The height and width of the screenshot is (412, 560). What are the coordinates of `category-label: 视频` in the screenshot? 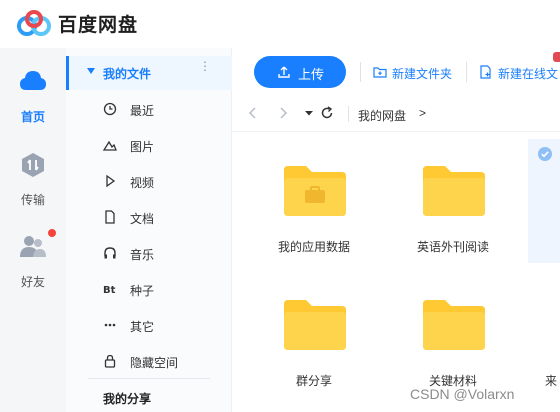 It's located at (142, 183).